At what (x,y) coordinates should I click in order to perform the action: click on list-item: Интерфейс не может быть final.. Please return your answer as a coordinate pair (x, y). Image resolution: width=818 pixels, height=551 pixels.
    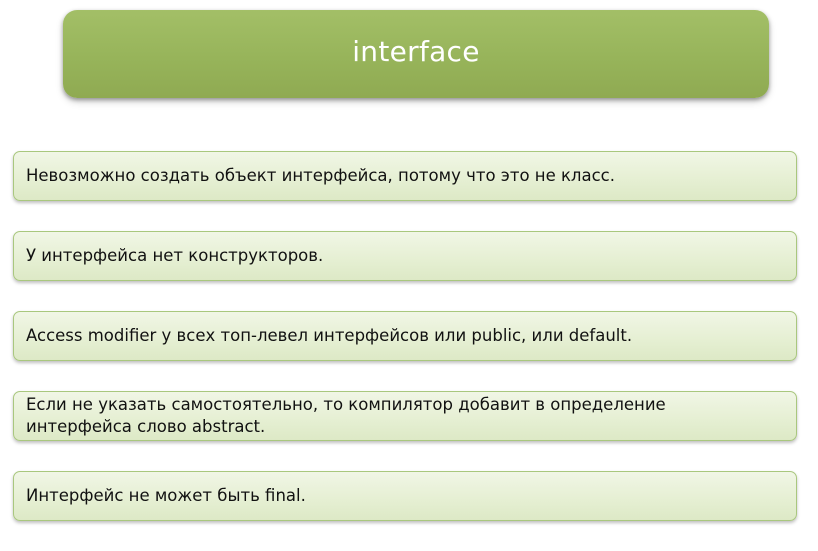
    Looking at the image, I should click on (405, 496).